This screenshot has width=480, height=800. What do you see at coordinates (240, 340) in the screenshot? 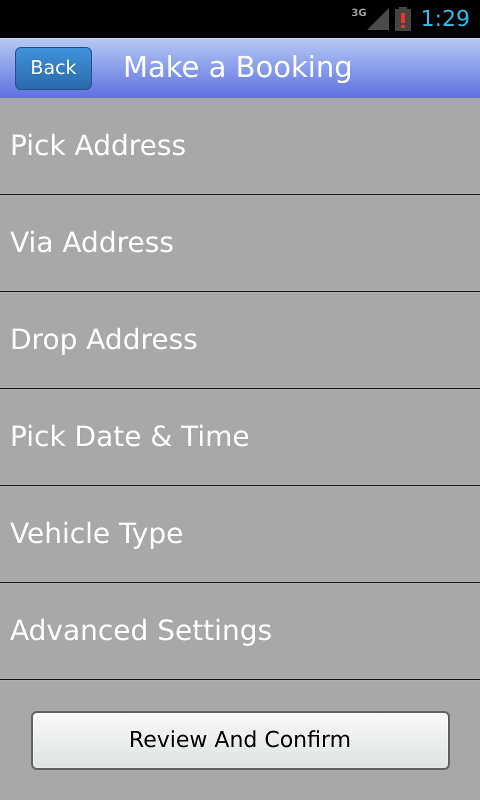
I see `menu-item: Drop Address` at bounding box center [240, 340].